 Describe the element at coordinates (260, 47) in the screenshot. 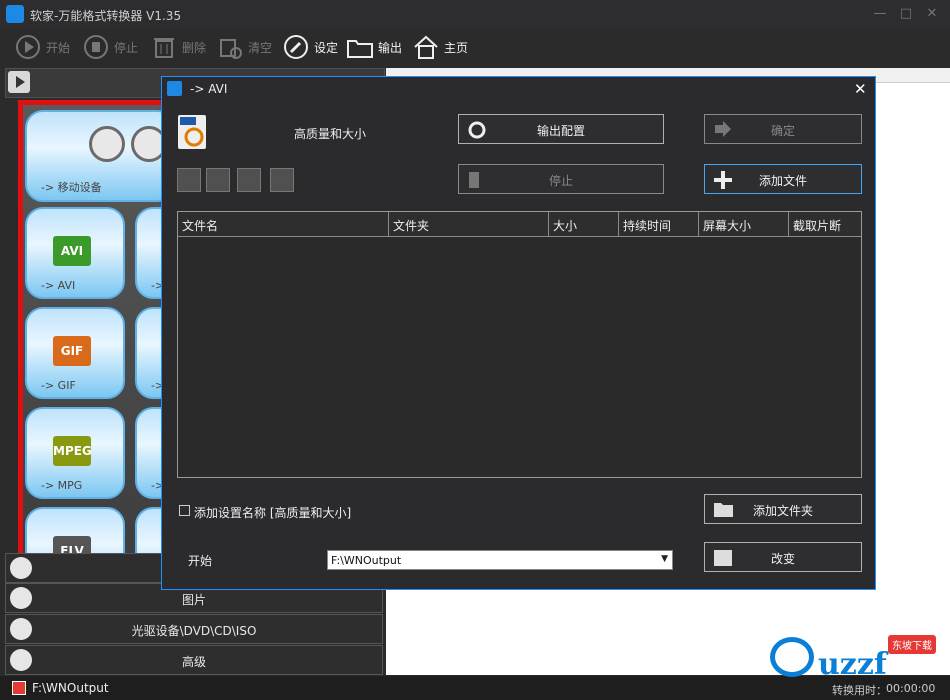

I see `clear-label: 清空` at that location.